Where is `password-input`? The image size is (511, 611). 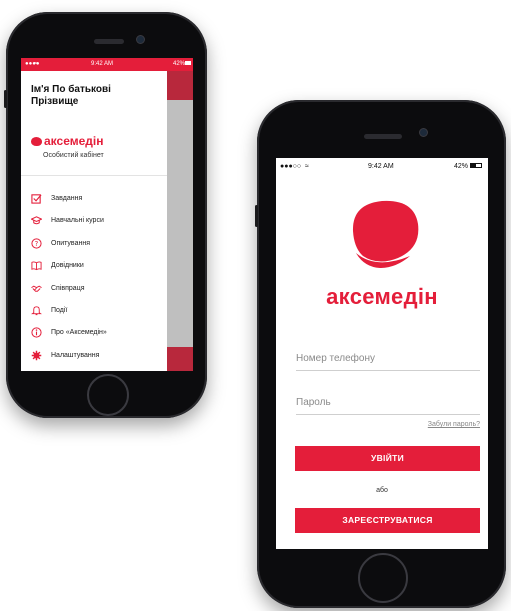 password-input is located at coordinates (388, 402).